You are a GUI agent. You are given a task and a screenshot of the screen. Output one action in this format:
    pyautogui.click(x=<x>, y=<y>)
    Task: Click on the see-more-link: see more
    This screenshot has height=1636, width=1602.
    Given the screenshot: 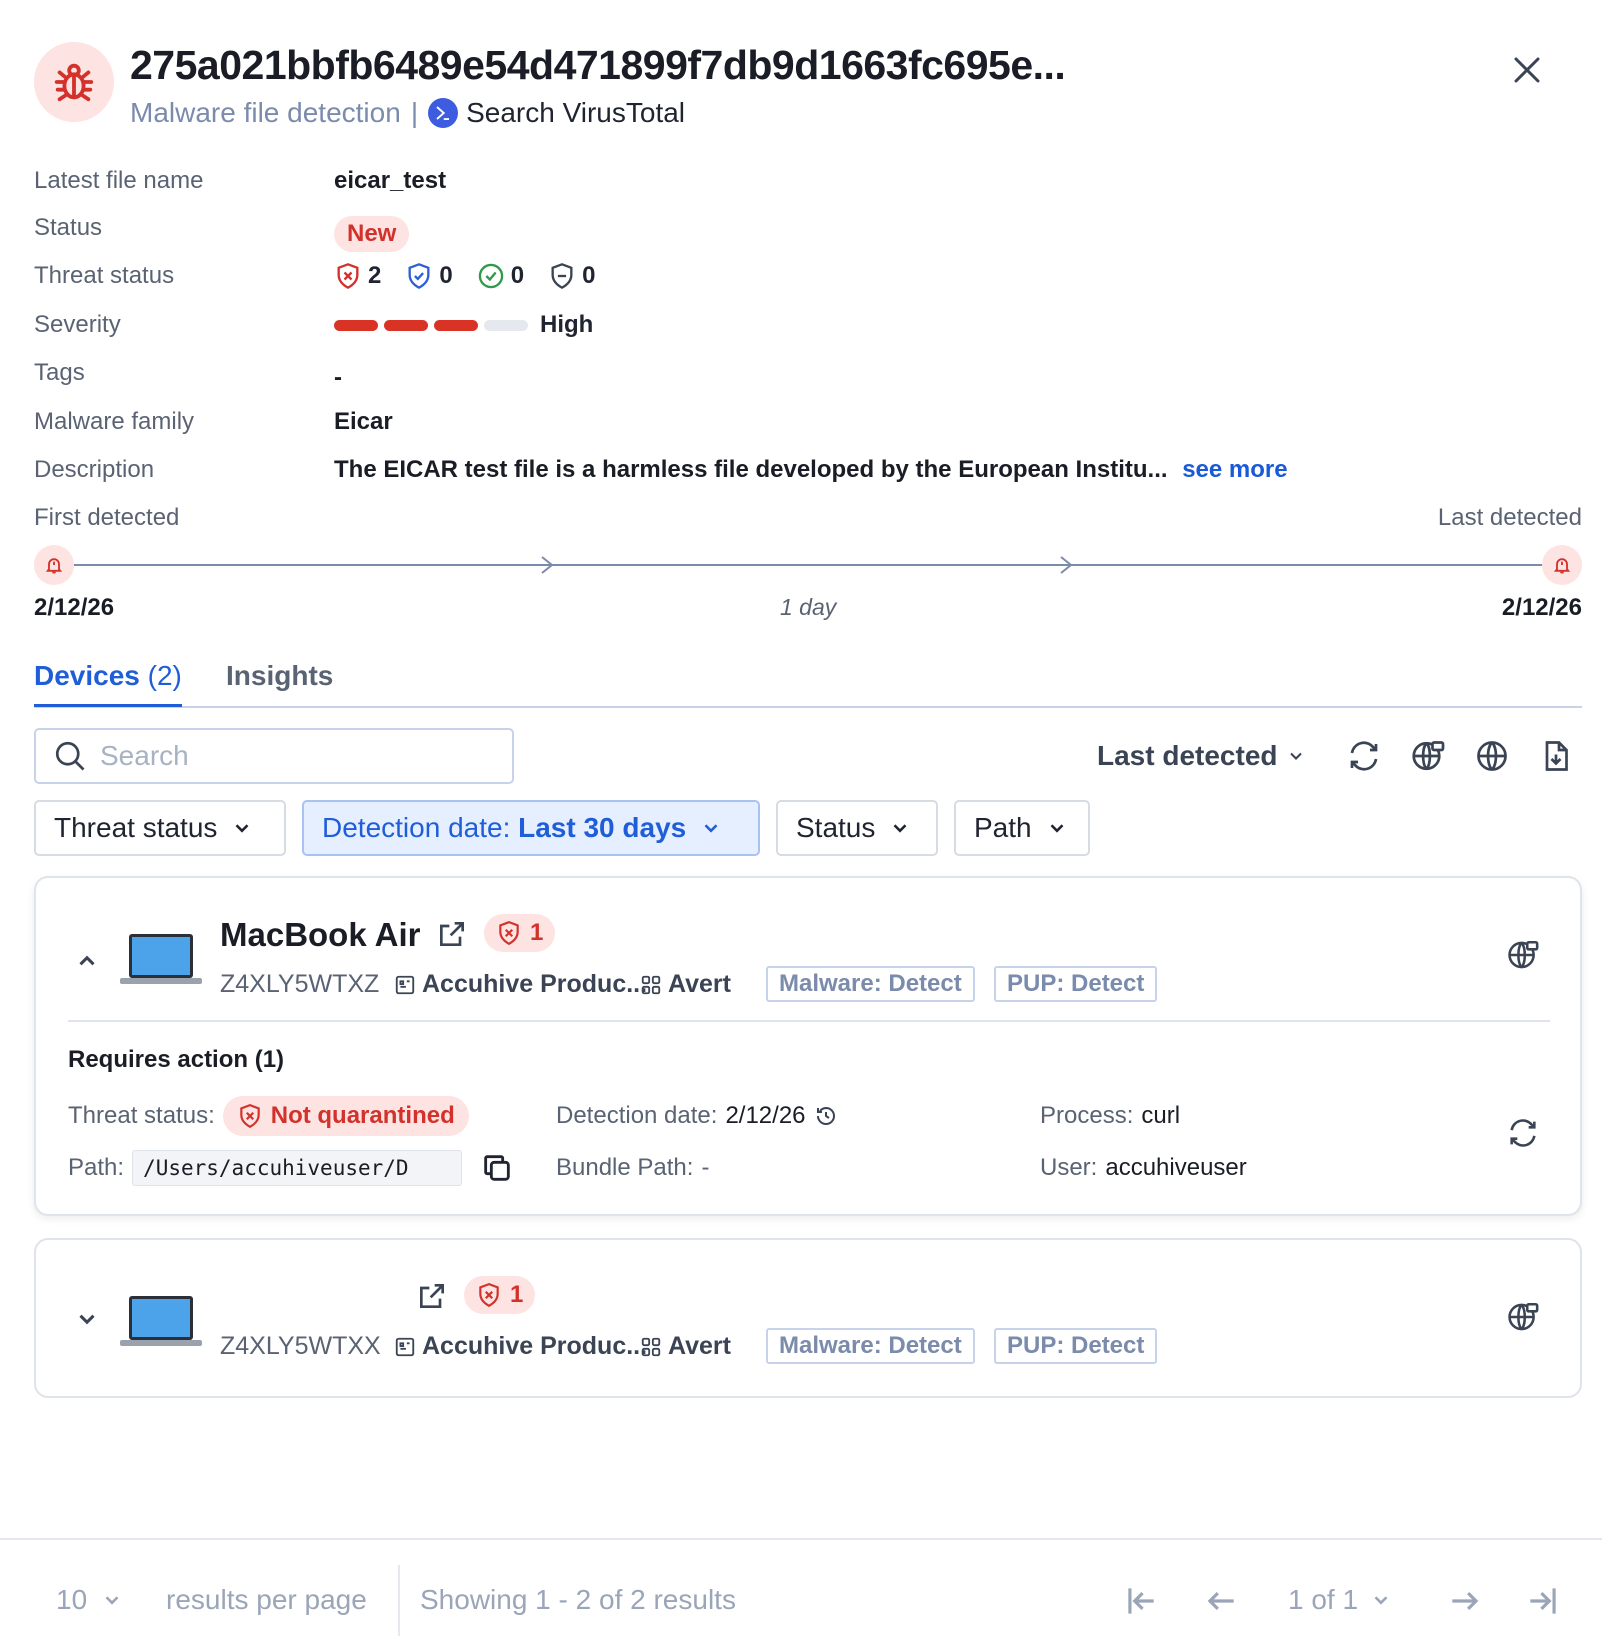 What is the action you would take?
    pyautogui.click(x=1234, y=469)
    